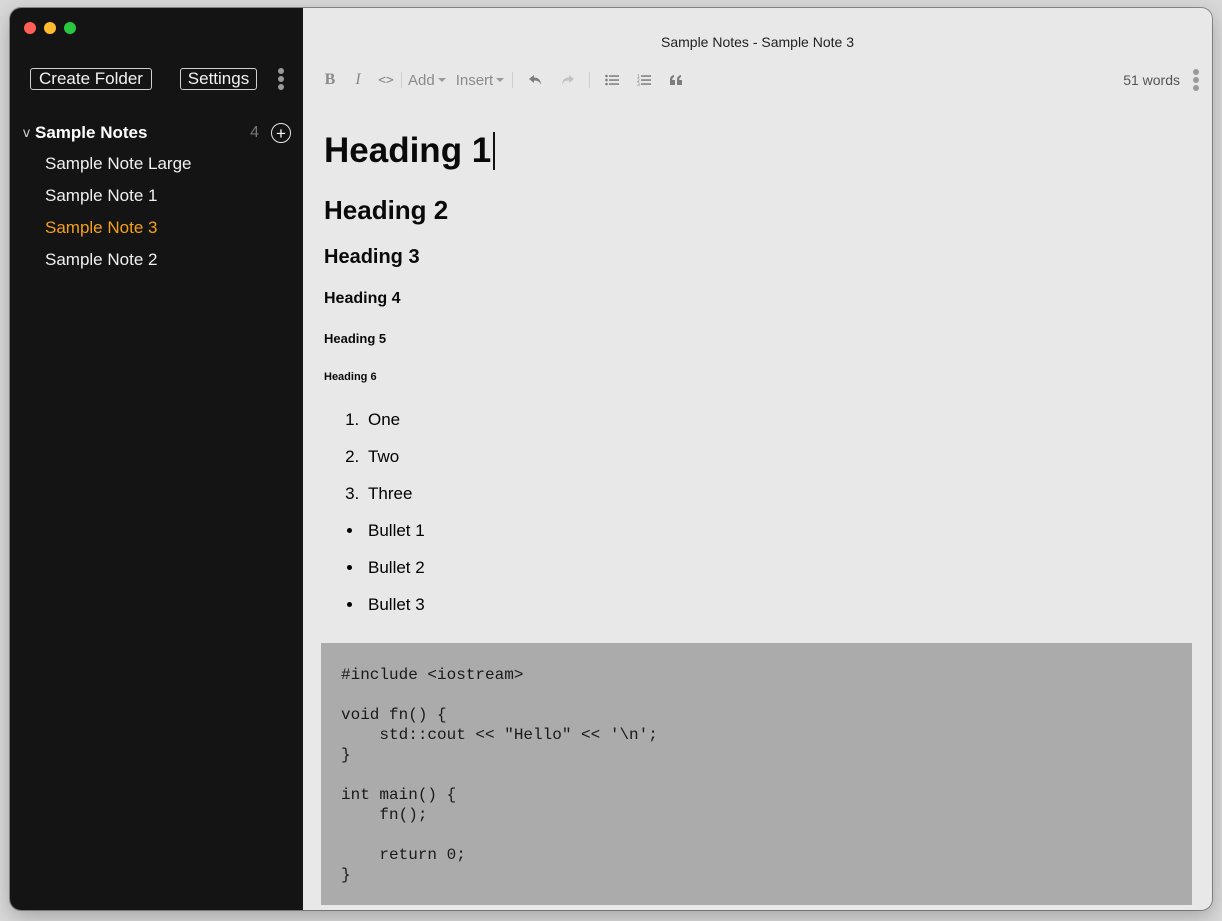  I want to click on add-note-icon: +, so click(281, 133).